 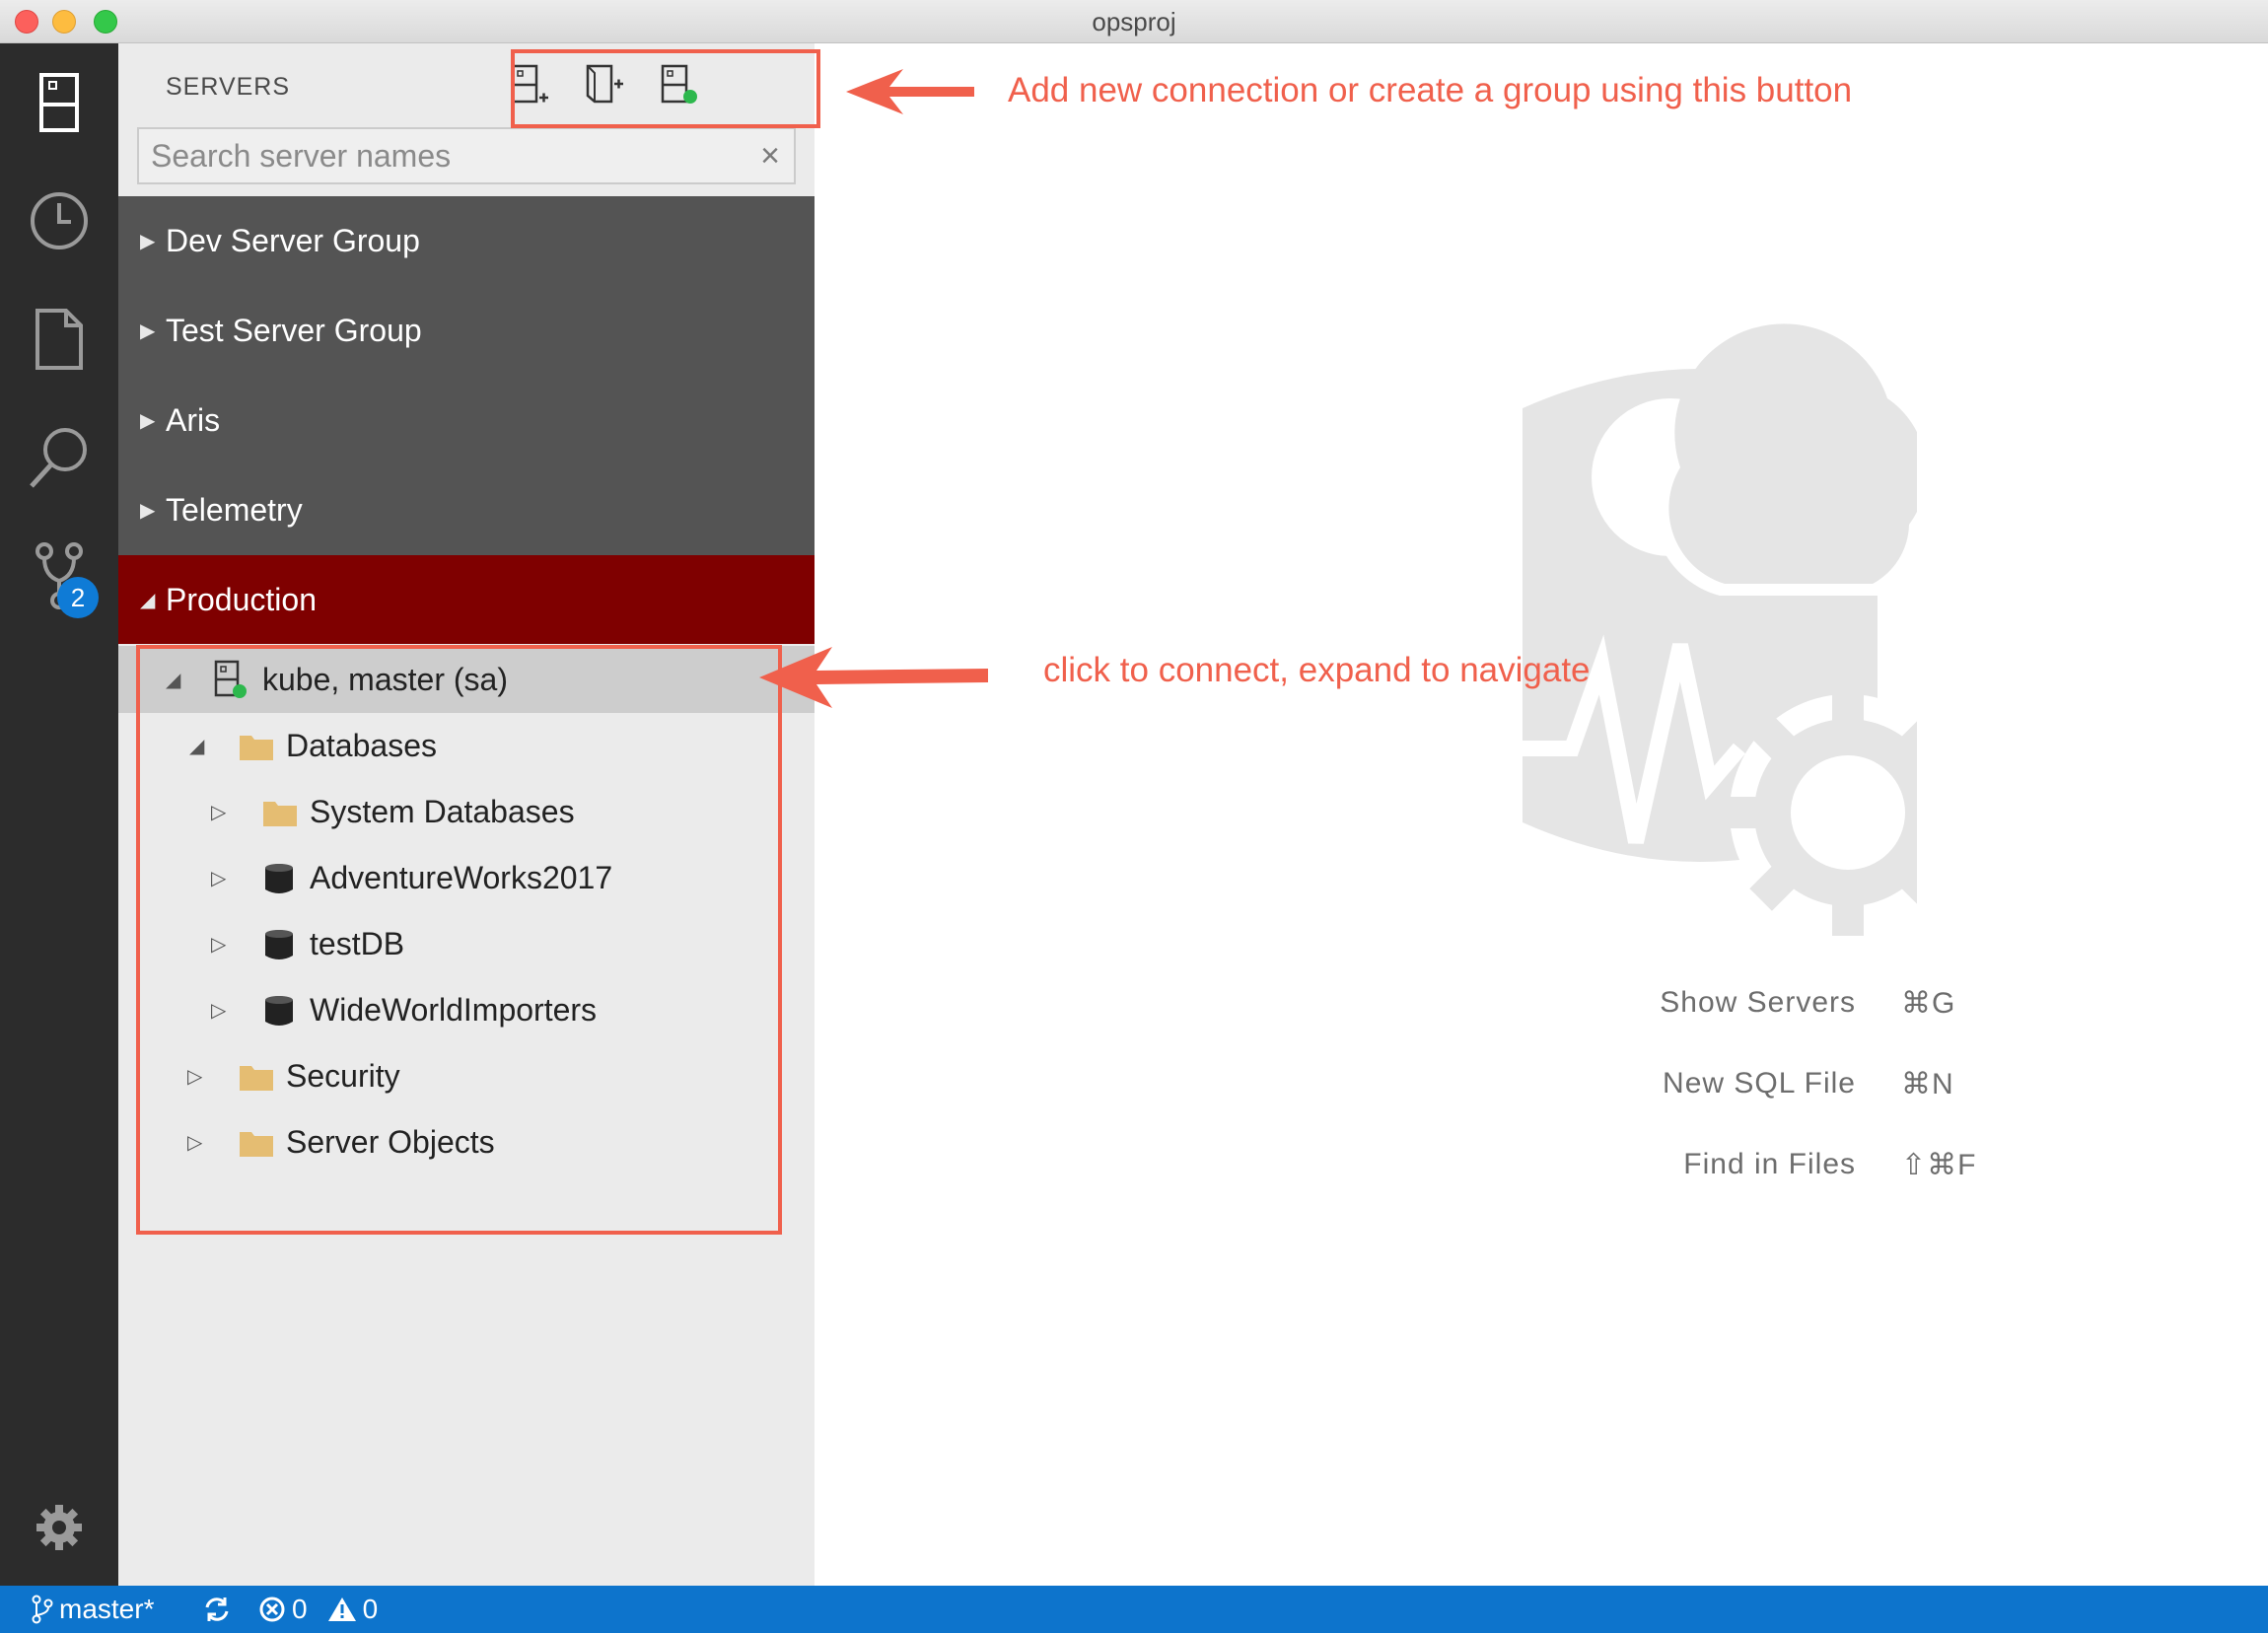 What do you see at coordinates (466, 510) in the screenshot?
I see `server-group-telemetry: ▶ Telemetry` at bounding box center [466, 510].